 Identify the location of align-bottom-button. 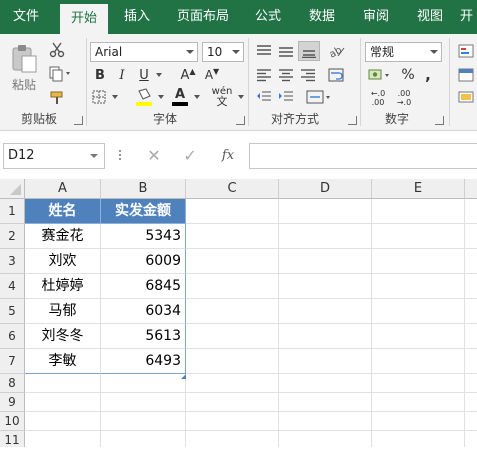
(309, 51).